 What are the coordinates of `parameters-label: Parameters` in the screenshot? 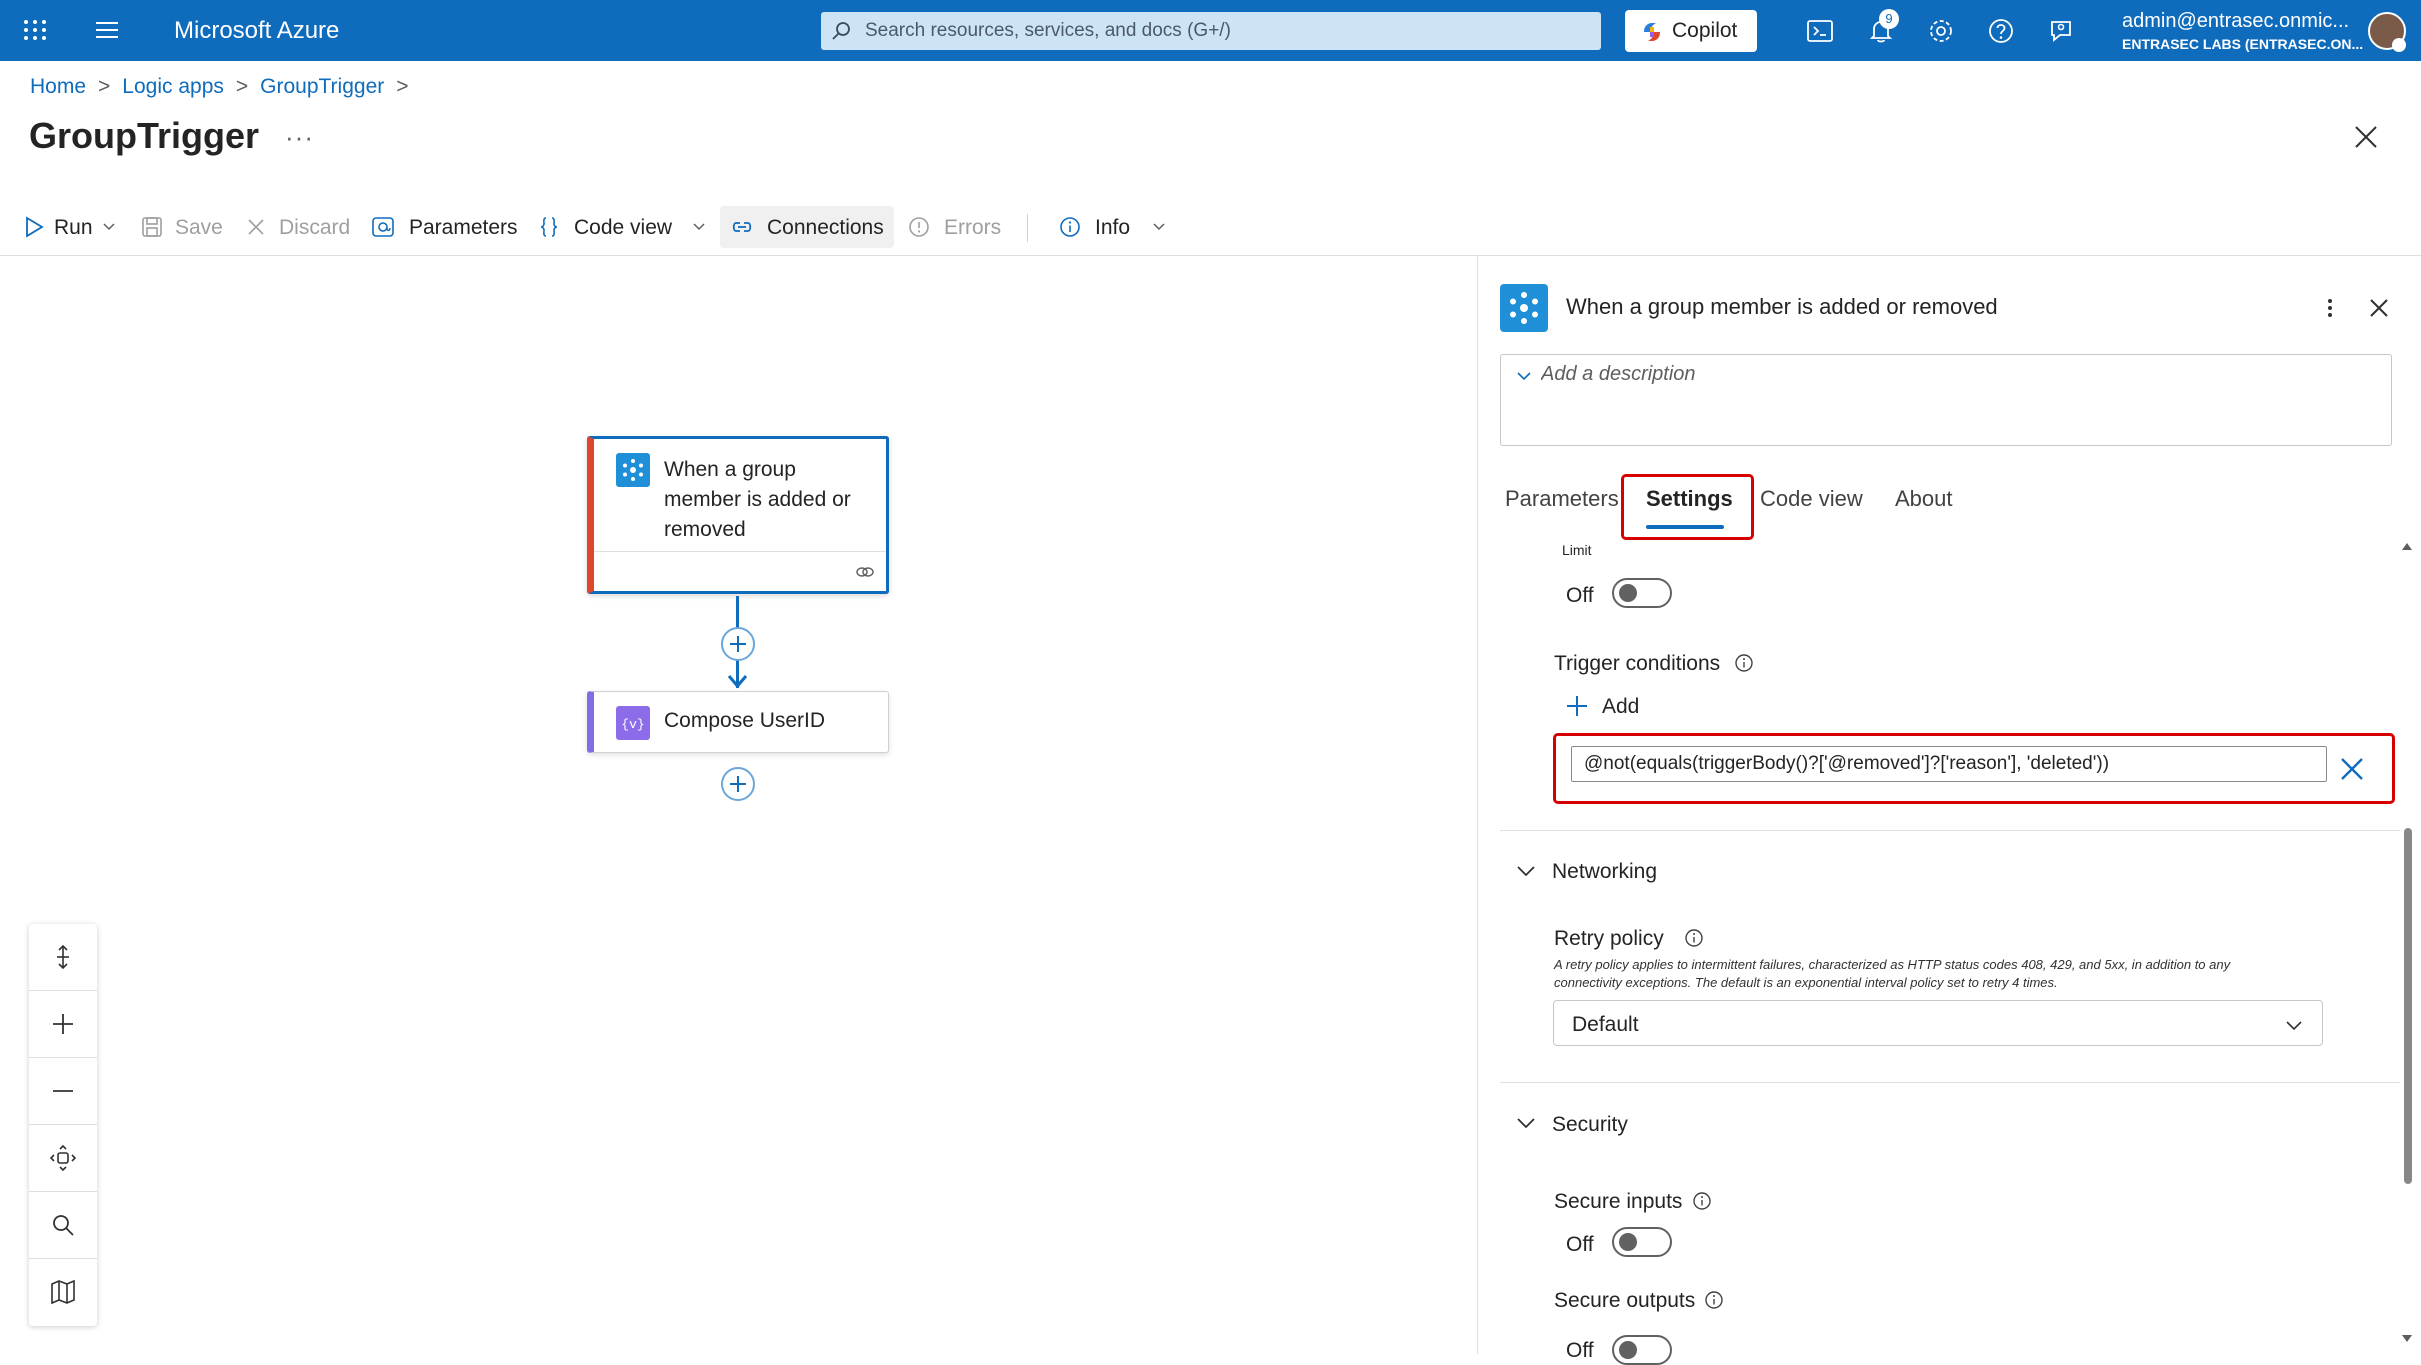 It's located at (463, 227).